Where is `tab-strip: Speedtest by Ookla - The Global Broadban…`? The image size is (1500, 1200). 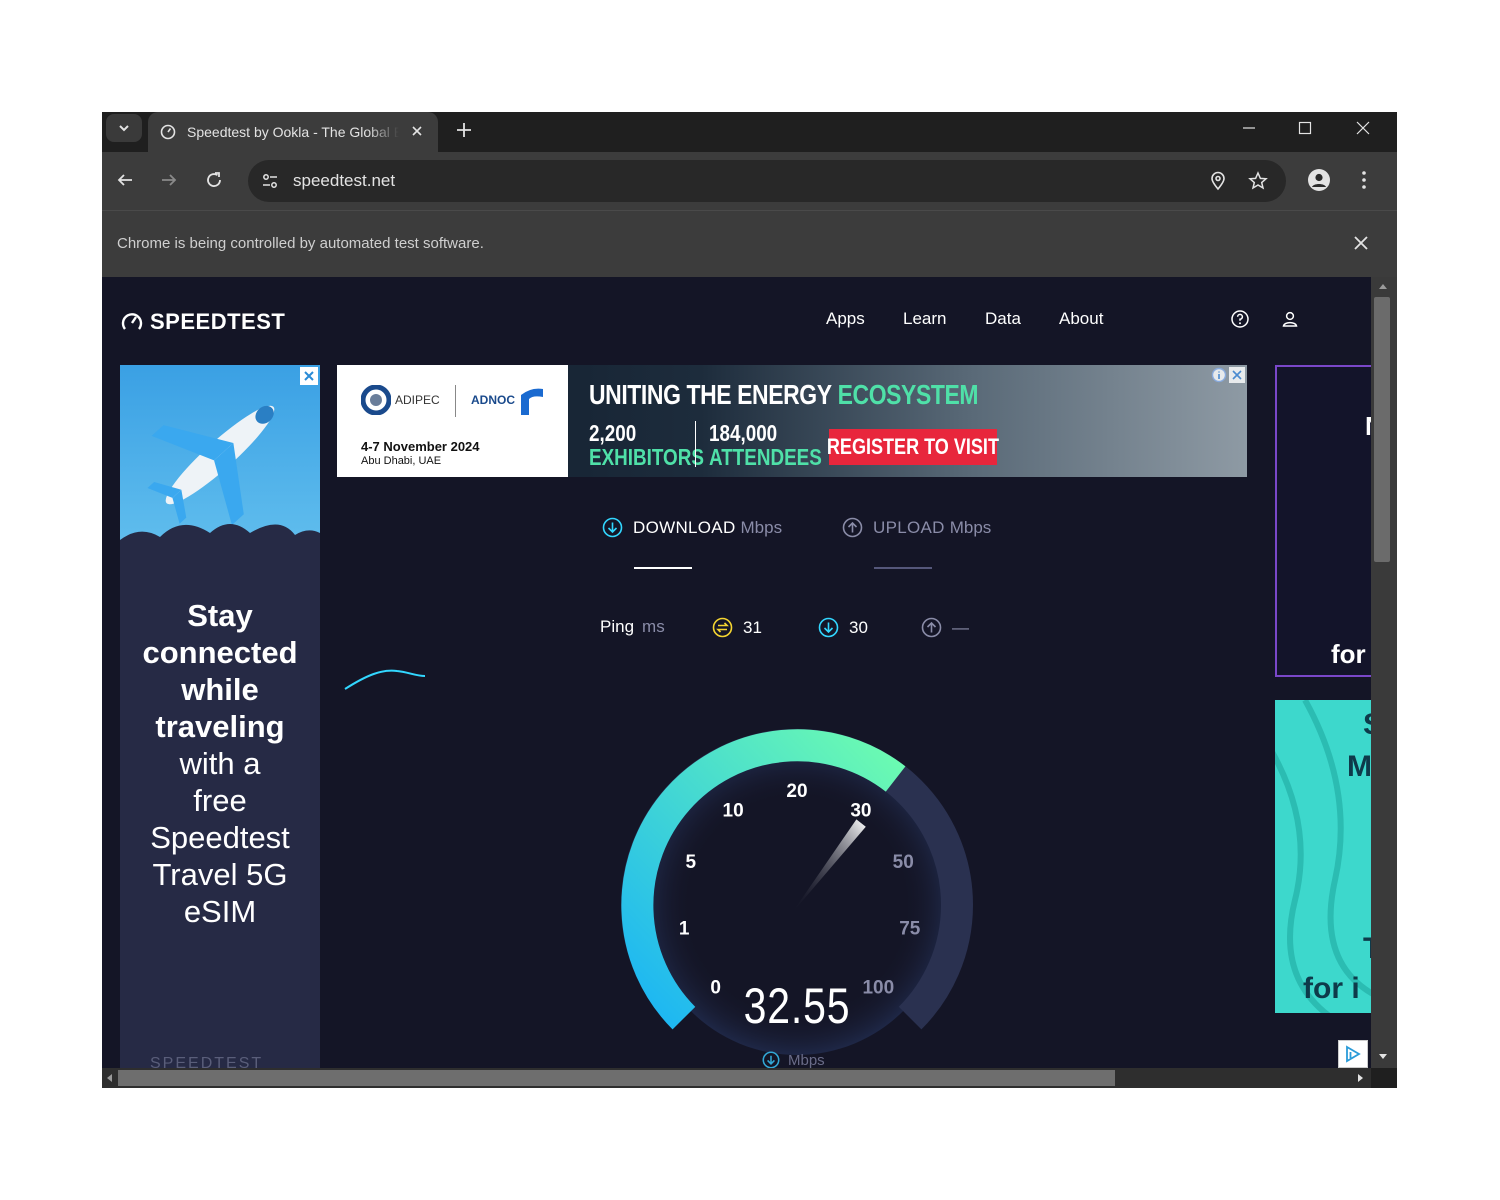 tab-strip: Speedtest by Ookla - The Global Broadban… is located at coordinates (749, 132).